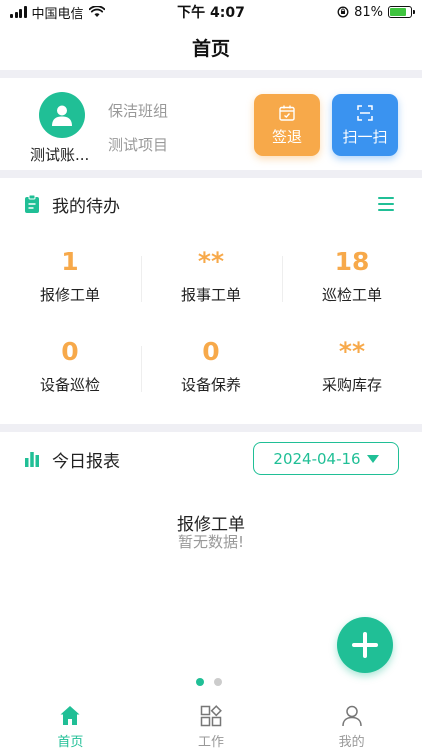 The image size is (422, 750). I want to click on battery-icon, so click(401, 12).